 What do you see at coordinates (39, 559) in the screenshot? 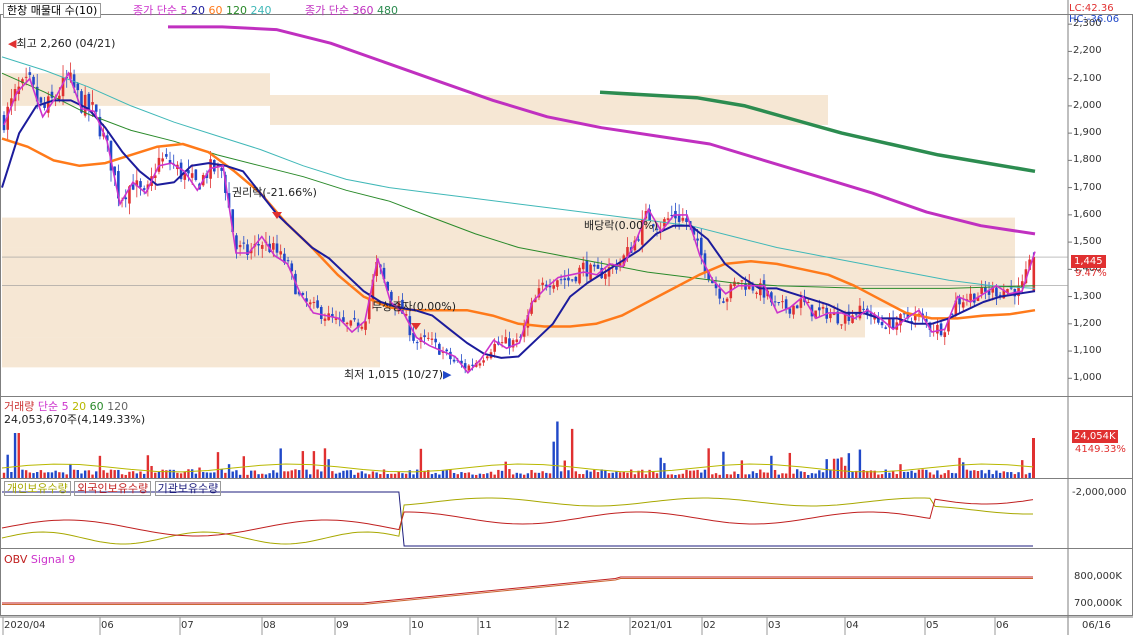
I see `obv-legend: OBV Signal 9` at bounding box center [39, 559].